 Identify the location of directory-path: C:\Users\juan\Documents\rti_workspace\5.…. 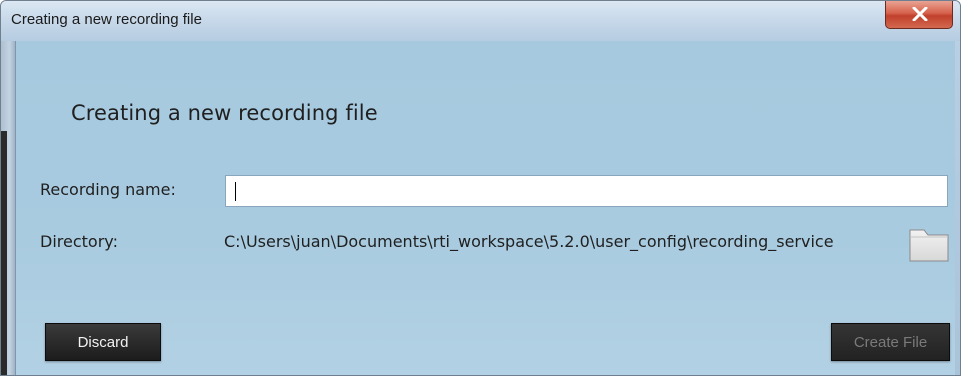
(529, 241).